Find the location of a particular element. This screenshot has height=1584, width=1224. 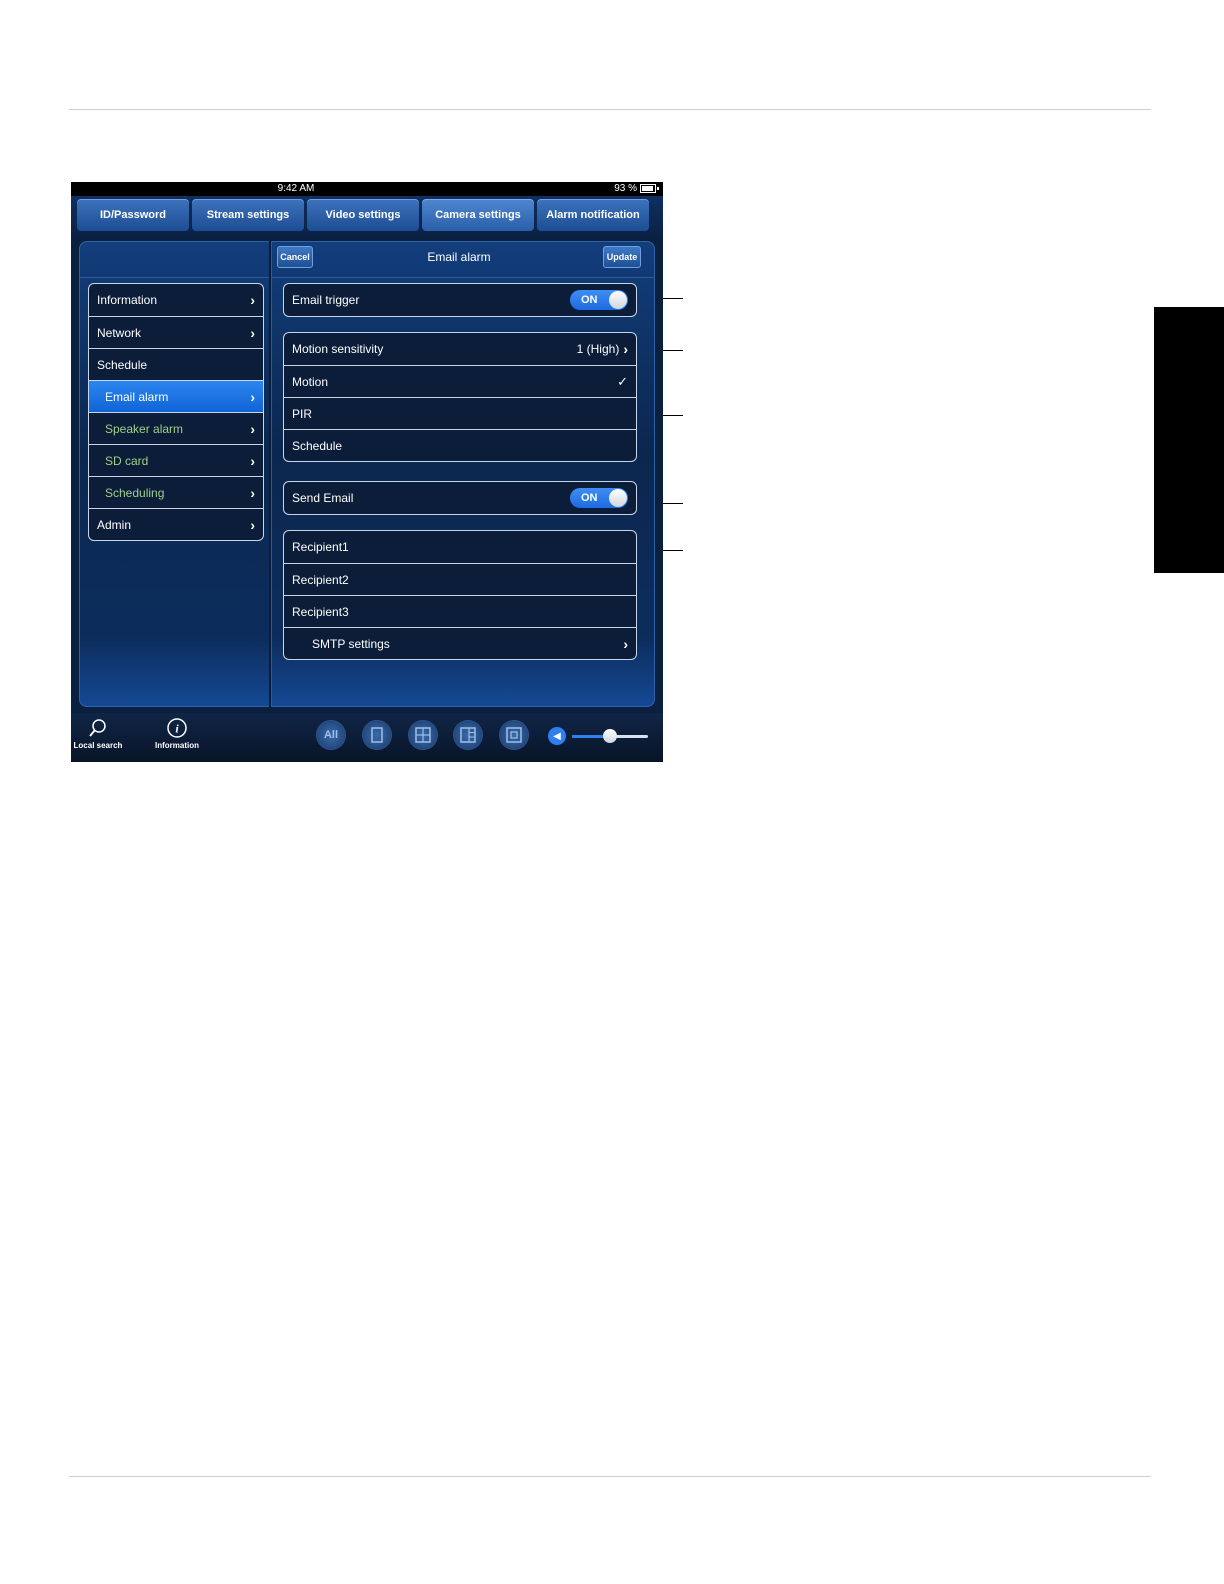

sidebar-item-label: Scheduling is located at coordinates (135, 492).